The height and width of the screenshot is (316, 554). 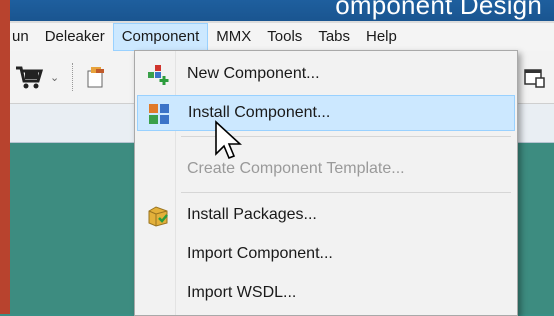 I want to click on menu-separator, so click(x=346, y=192).